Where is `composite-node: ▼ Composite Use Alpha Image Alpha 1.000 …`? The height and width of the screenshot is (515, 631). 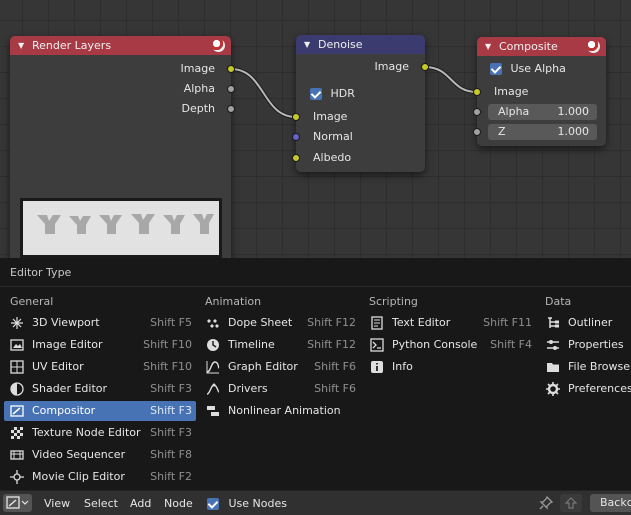 composite-node: ▼ Composite Use Alpha Image Alpha 1.000 … is located at coordinates (539, 91).